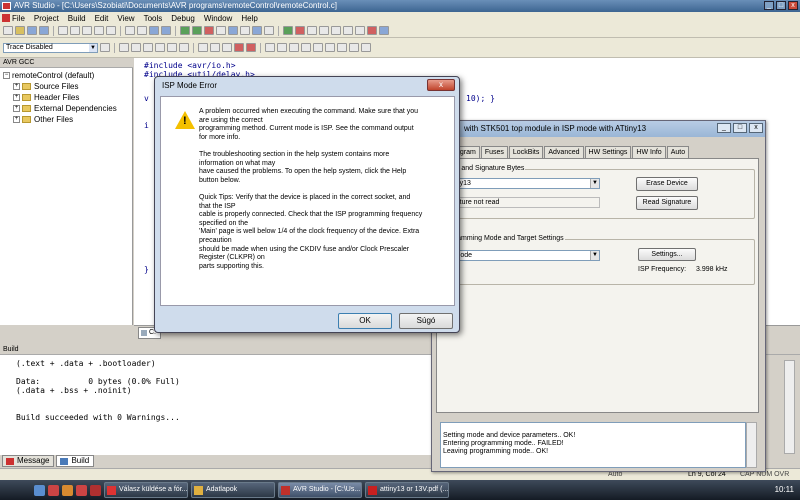  I want to click on build-icon, so click(185, 30).